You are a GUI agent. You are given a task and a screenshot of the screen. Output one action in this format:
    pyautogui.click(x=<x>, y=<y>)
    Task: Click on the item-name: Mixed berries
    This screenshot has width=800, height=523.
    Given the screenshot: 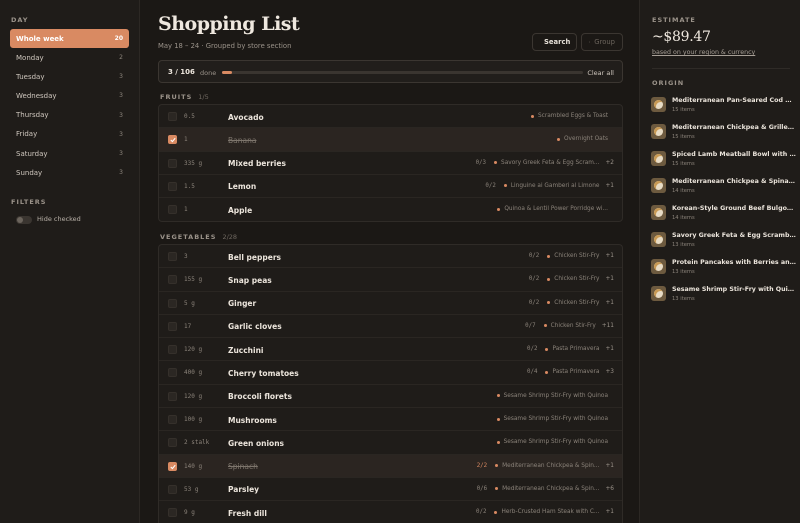 What is the action you would take?
    pyautogui.click(x=257, y=164)
    